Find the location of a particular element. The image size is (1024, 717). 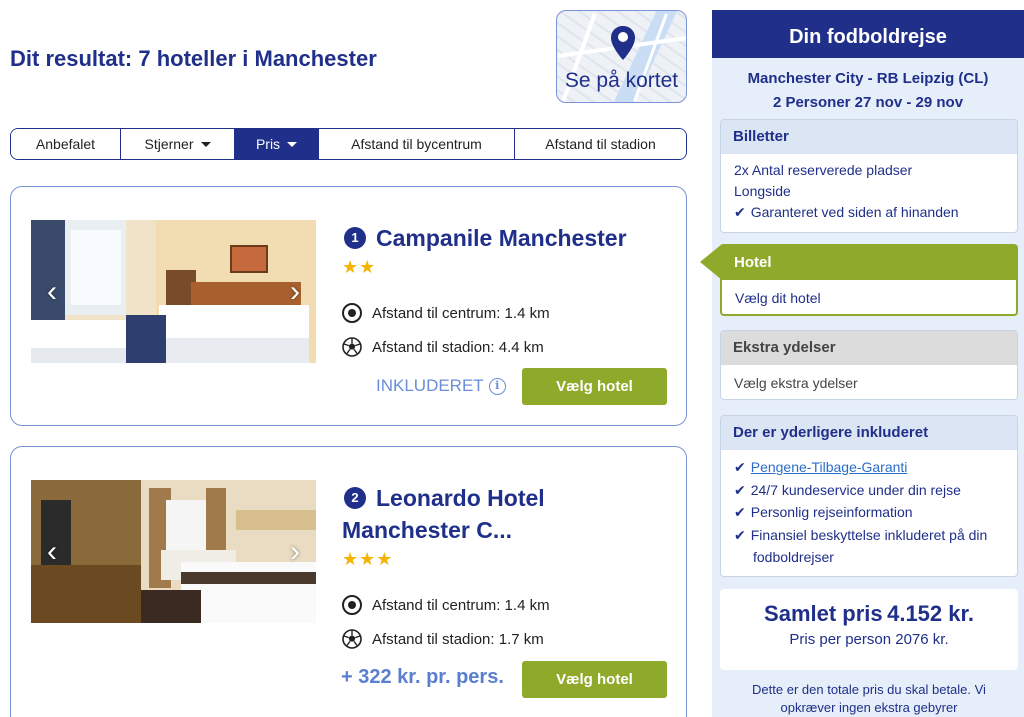

match-name: Manchester City - RB Leipzig (CL) is located at coordinates (868, 78).